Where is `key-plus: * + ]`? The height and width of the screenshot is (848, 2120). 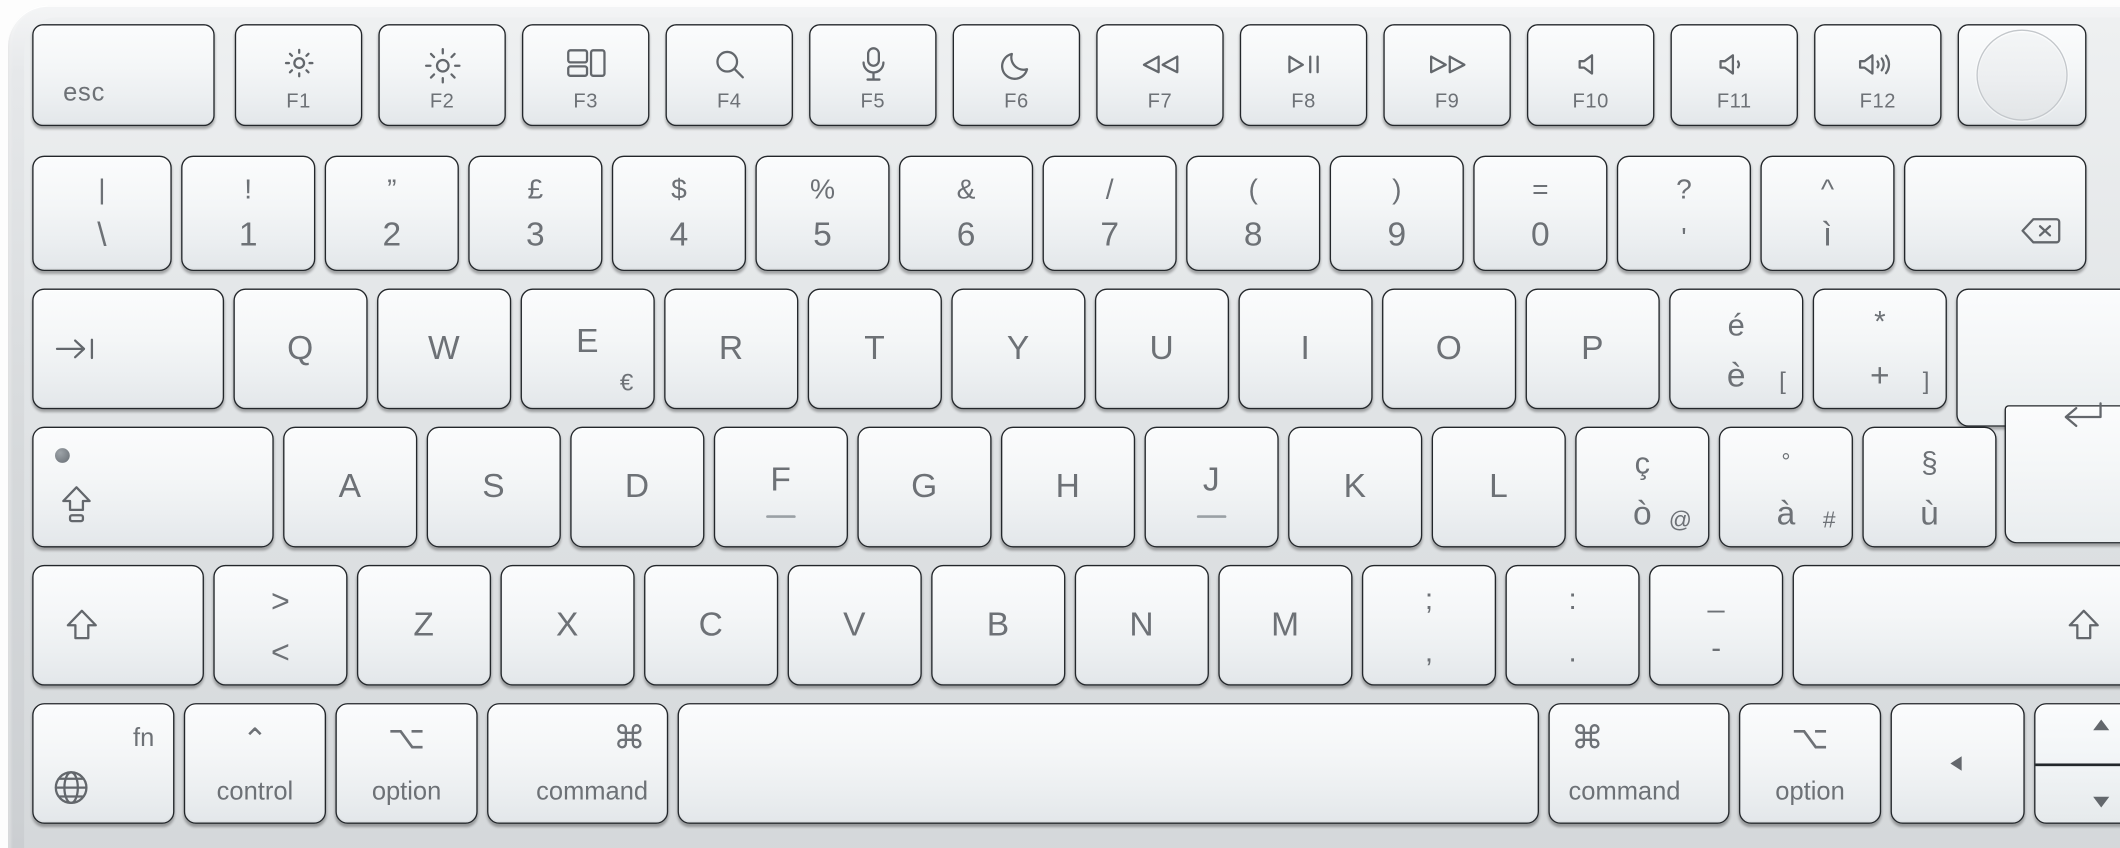
key-plus: * + ] is located at coordinates (1879, 349).